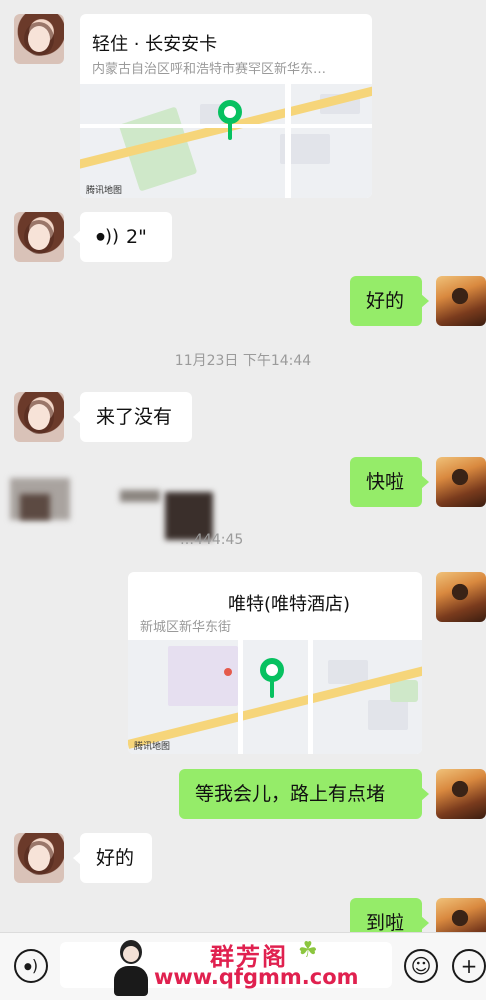 The width and height of the screenshot is (486, 1000). I want to click on location-title: 轻住 · 长安安卡, so click(155, 44).